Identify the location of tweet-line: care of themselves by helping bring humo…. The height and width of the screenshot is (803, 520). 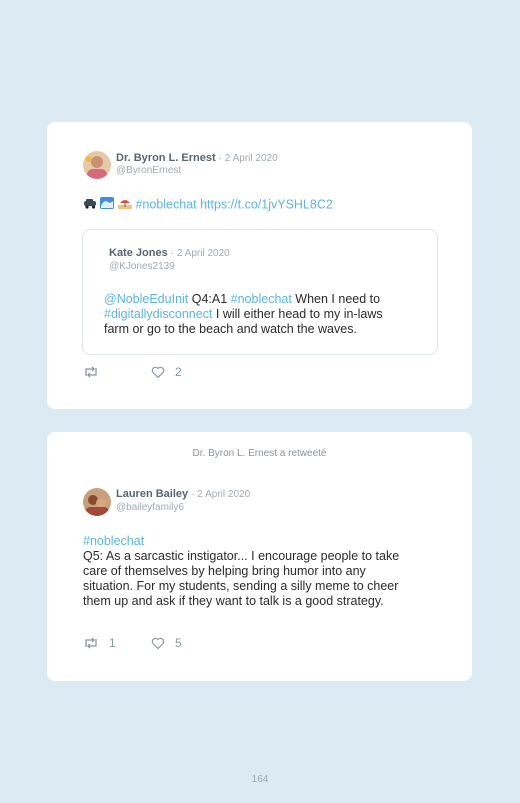
(224, 571).